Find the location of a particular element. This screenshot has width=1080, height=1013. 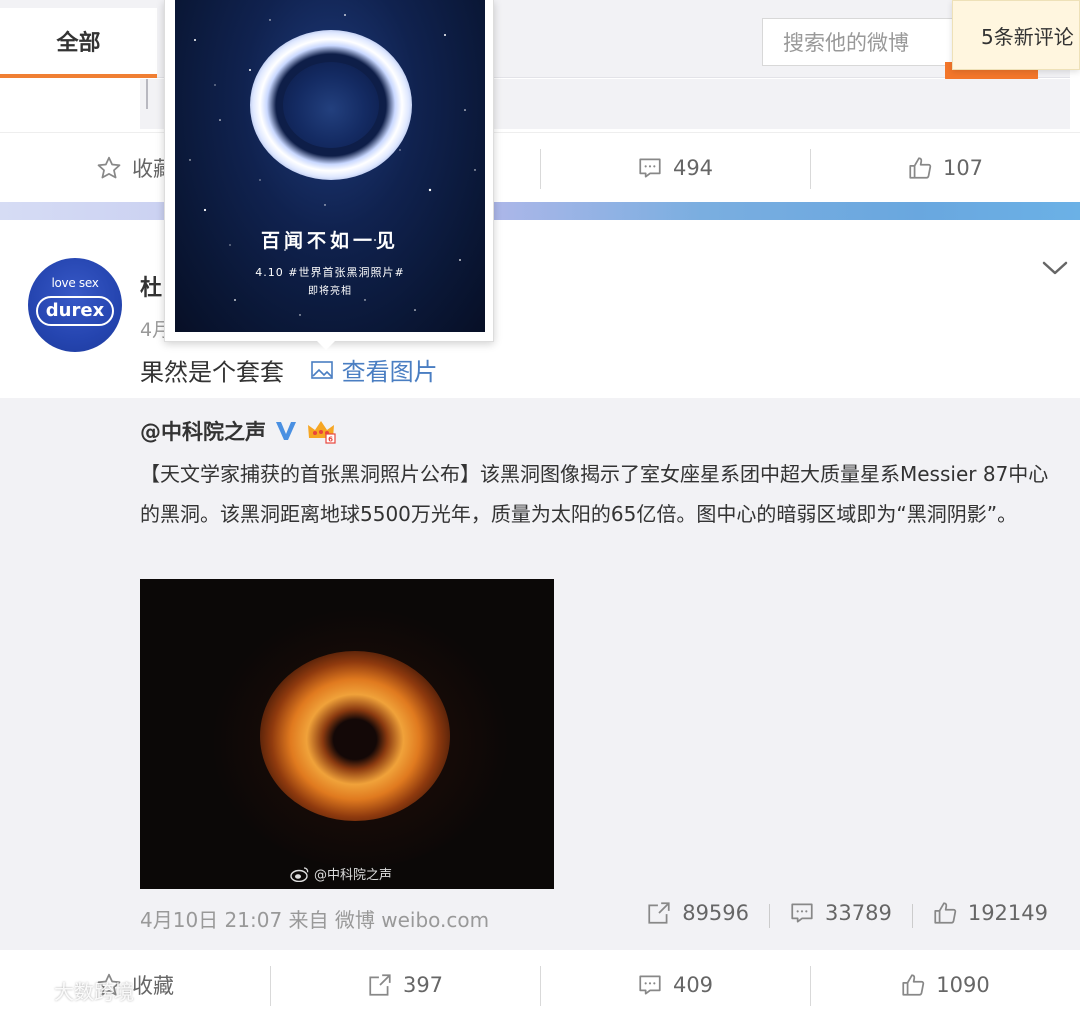

favorite-label: 收藏 is located at coordinates (153, 986).